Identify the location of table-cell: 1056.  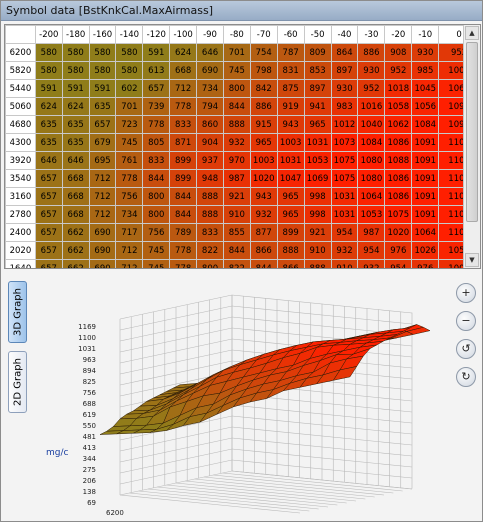
(425, 106).